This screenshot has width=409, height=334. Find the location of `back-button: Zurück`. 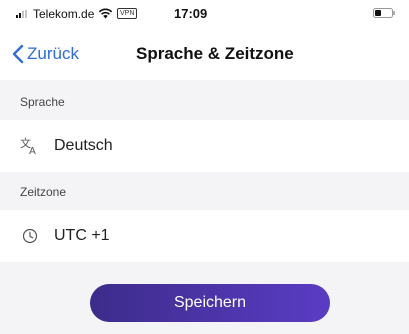

back-button: Zurück is located at coordinates (45, 54).